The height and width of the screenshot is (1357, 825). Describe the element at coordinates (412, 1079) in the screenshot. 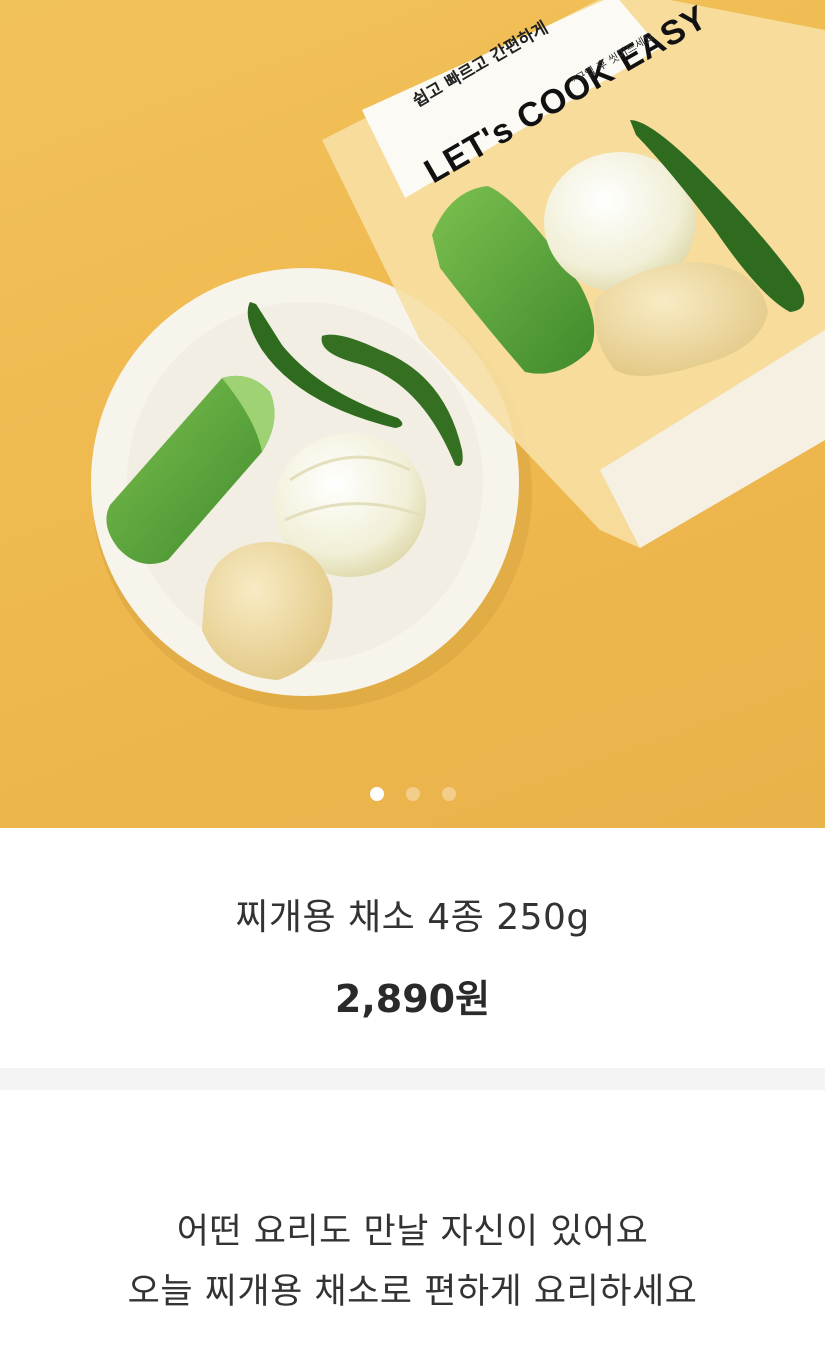

I see `section-divider` at that location.